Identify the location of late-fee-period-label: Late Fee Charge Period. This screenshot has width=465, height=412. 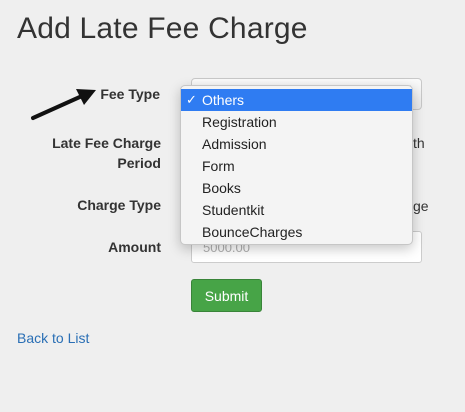
(90, 153).